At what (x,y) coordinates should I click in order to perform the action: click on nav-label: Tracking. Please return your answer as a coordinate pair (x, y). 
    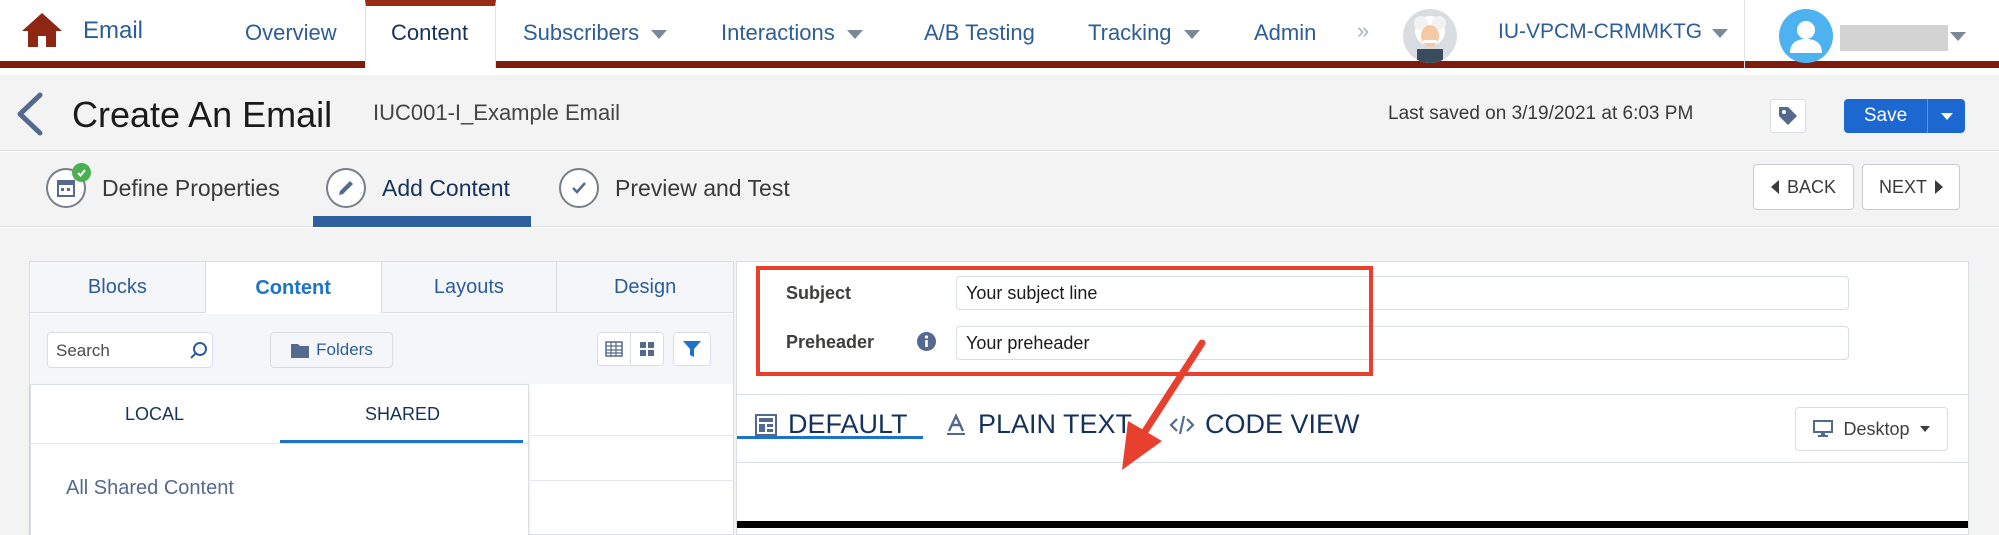
    Looking at the image, I should click on (1130, 32).